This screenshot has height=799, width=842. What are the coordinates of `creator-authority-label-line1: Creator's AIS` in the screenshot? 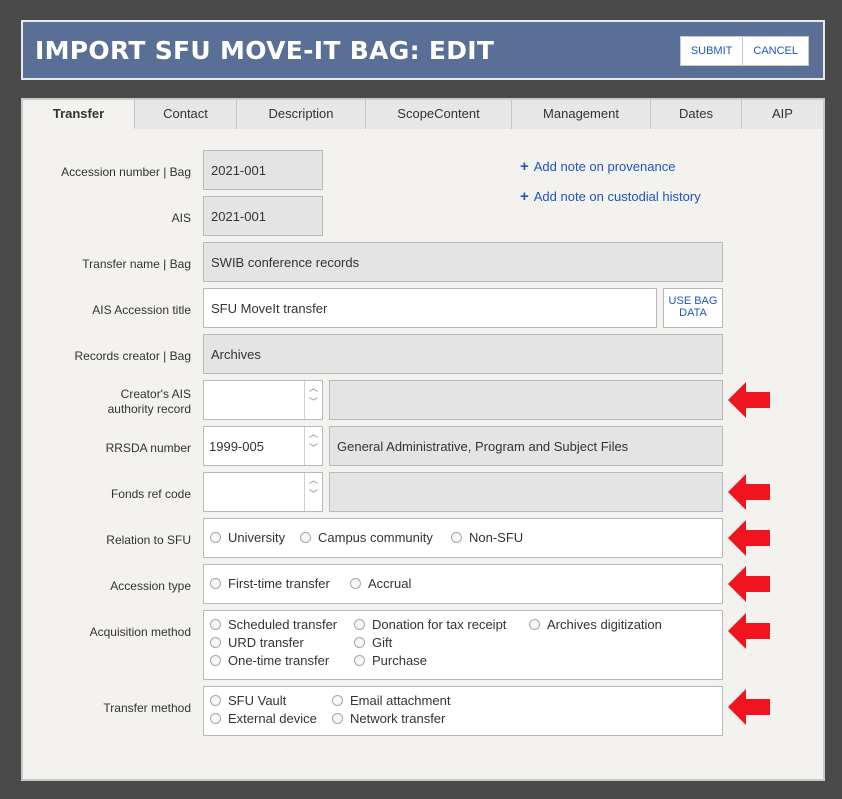 It's located at (155, 394).